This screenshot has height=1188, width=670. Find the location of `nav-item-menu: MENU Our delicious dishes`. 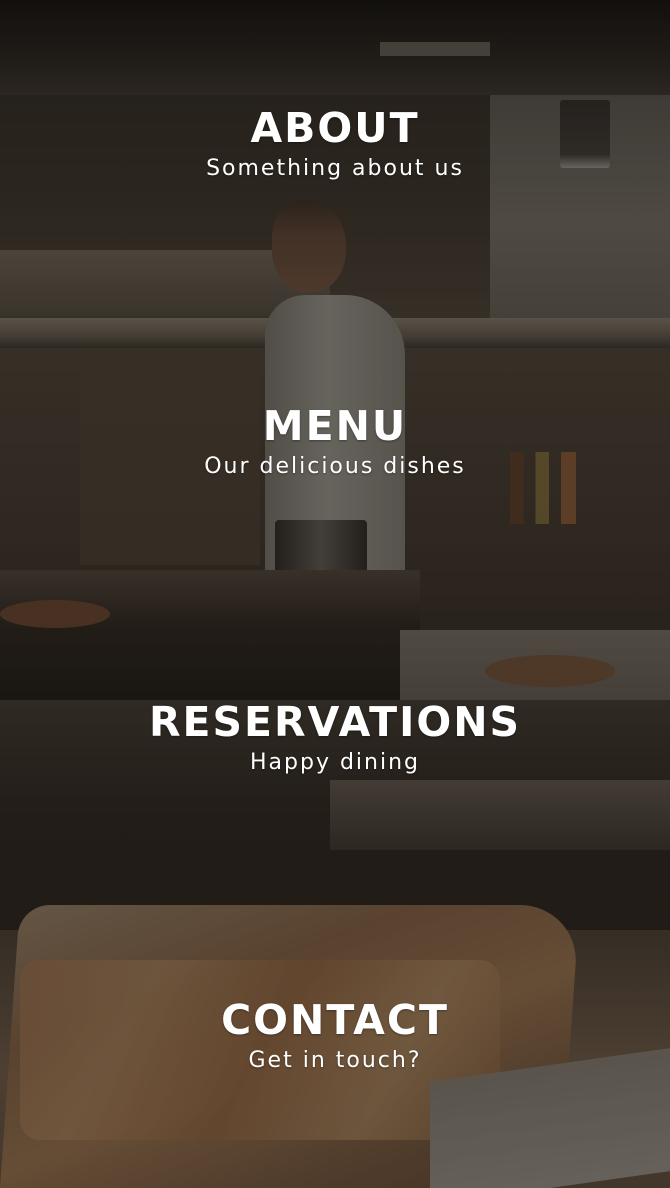

nav-item-menu: MENU Our delicious dishes is located at coordinates (335, 442).